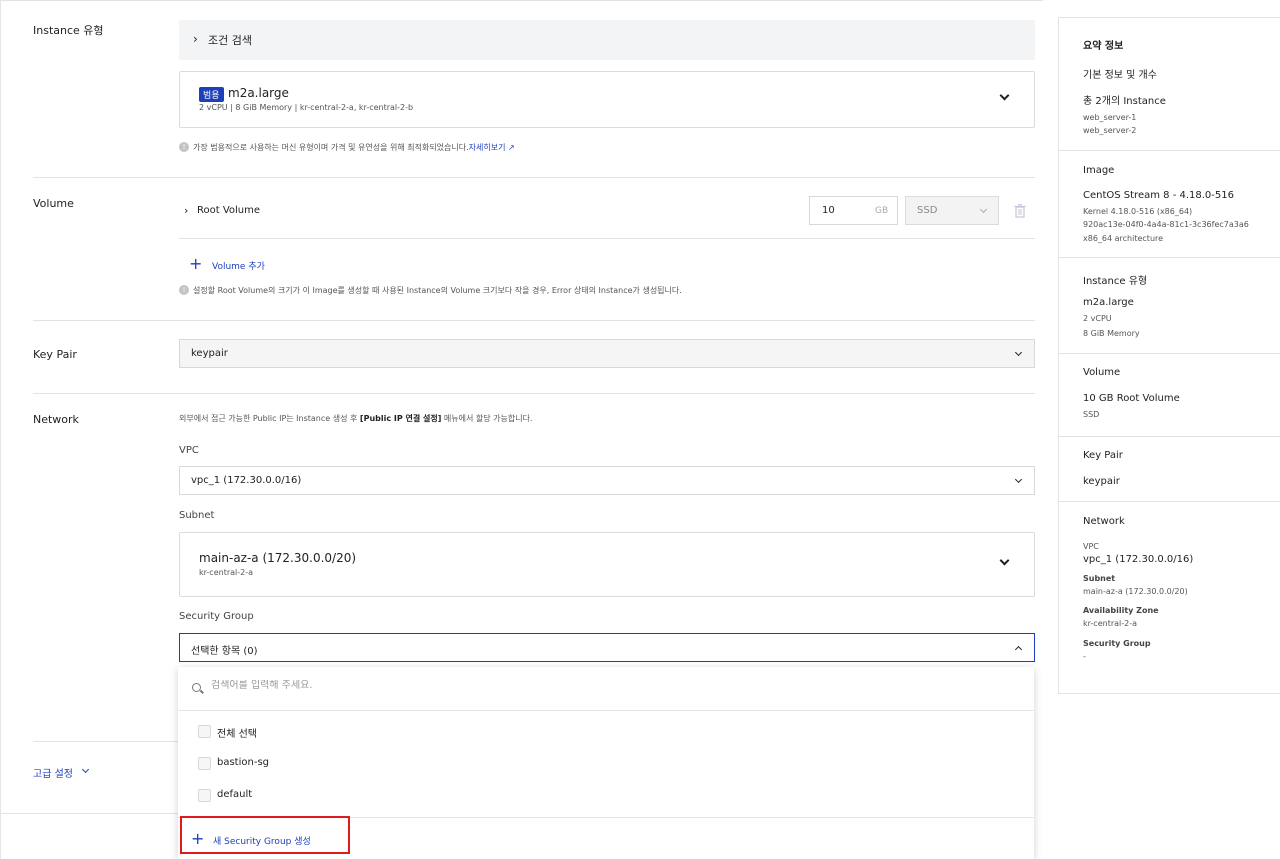 This screenshot has width=1280, height=859. Describe the element at coordinates (246, 480) in the screenshot. I see `vpc-value: vpc_1 (172.30.0.0/16)` at that location.